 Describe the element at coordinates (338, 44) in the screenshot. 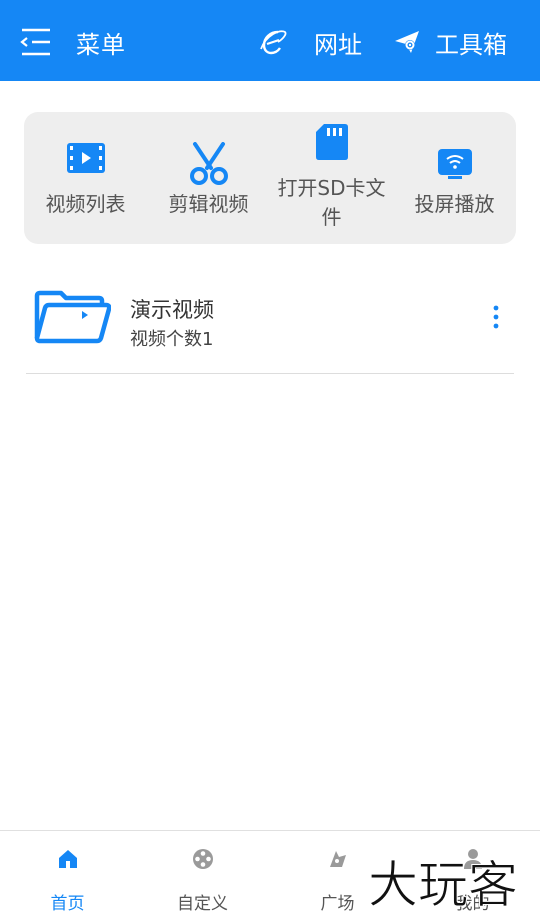

I see `url-label: 网址` at that location.